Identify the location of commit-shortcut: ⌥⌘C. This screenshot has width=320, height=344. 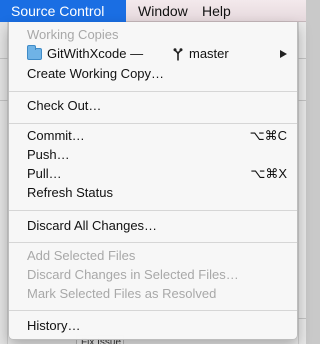
(268, 135).